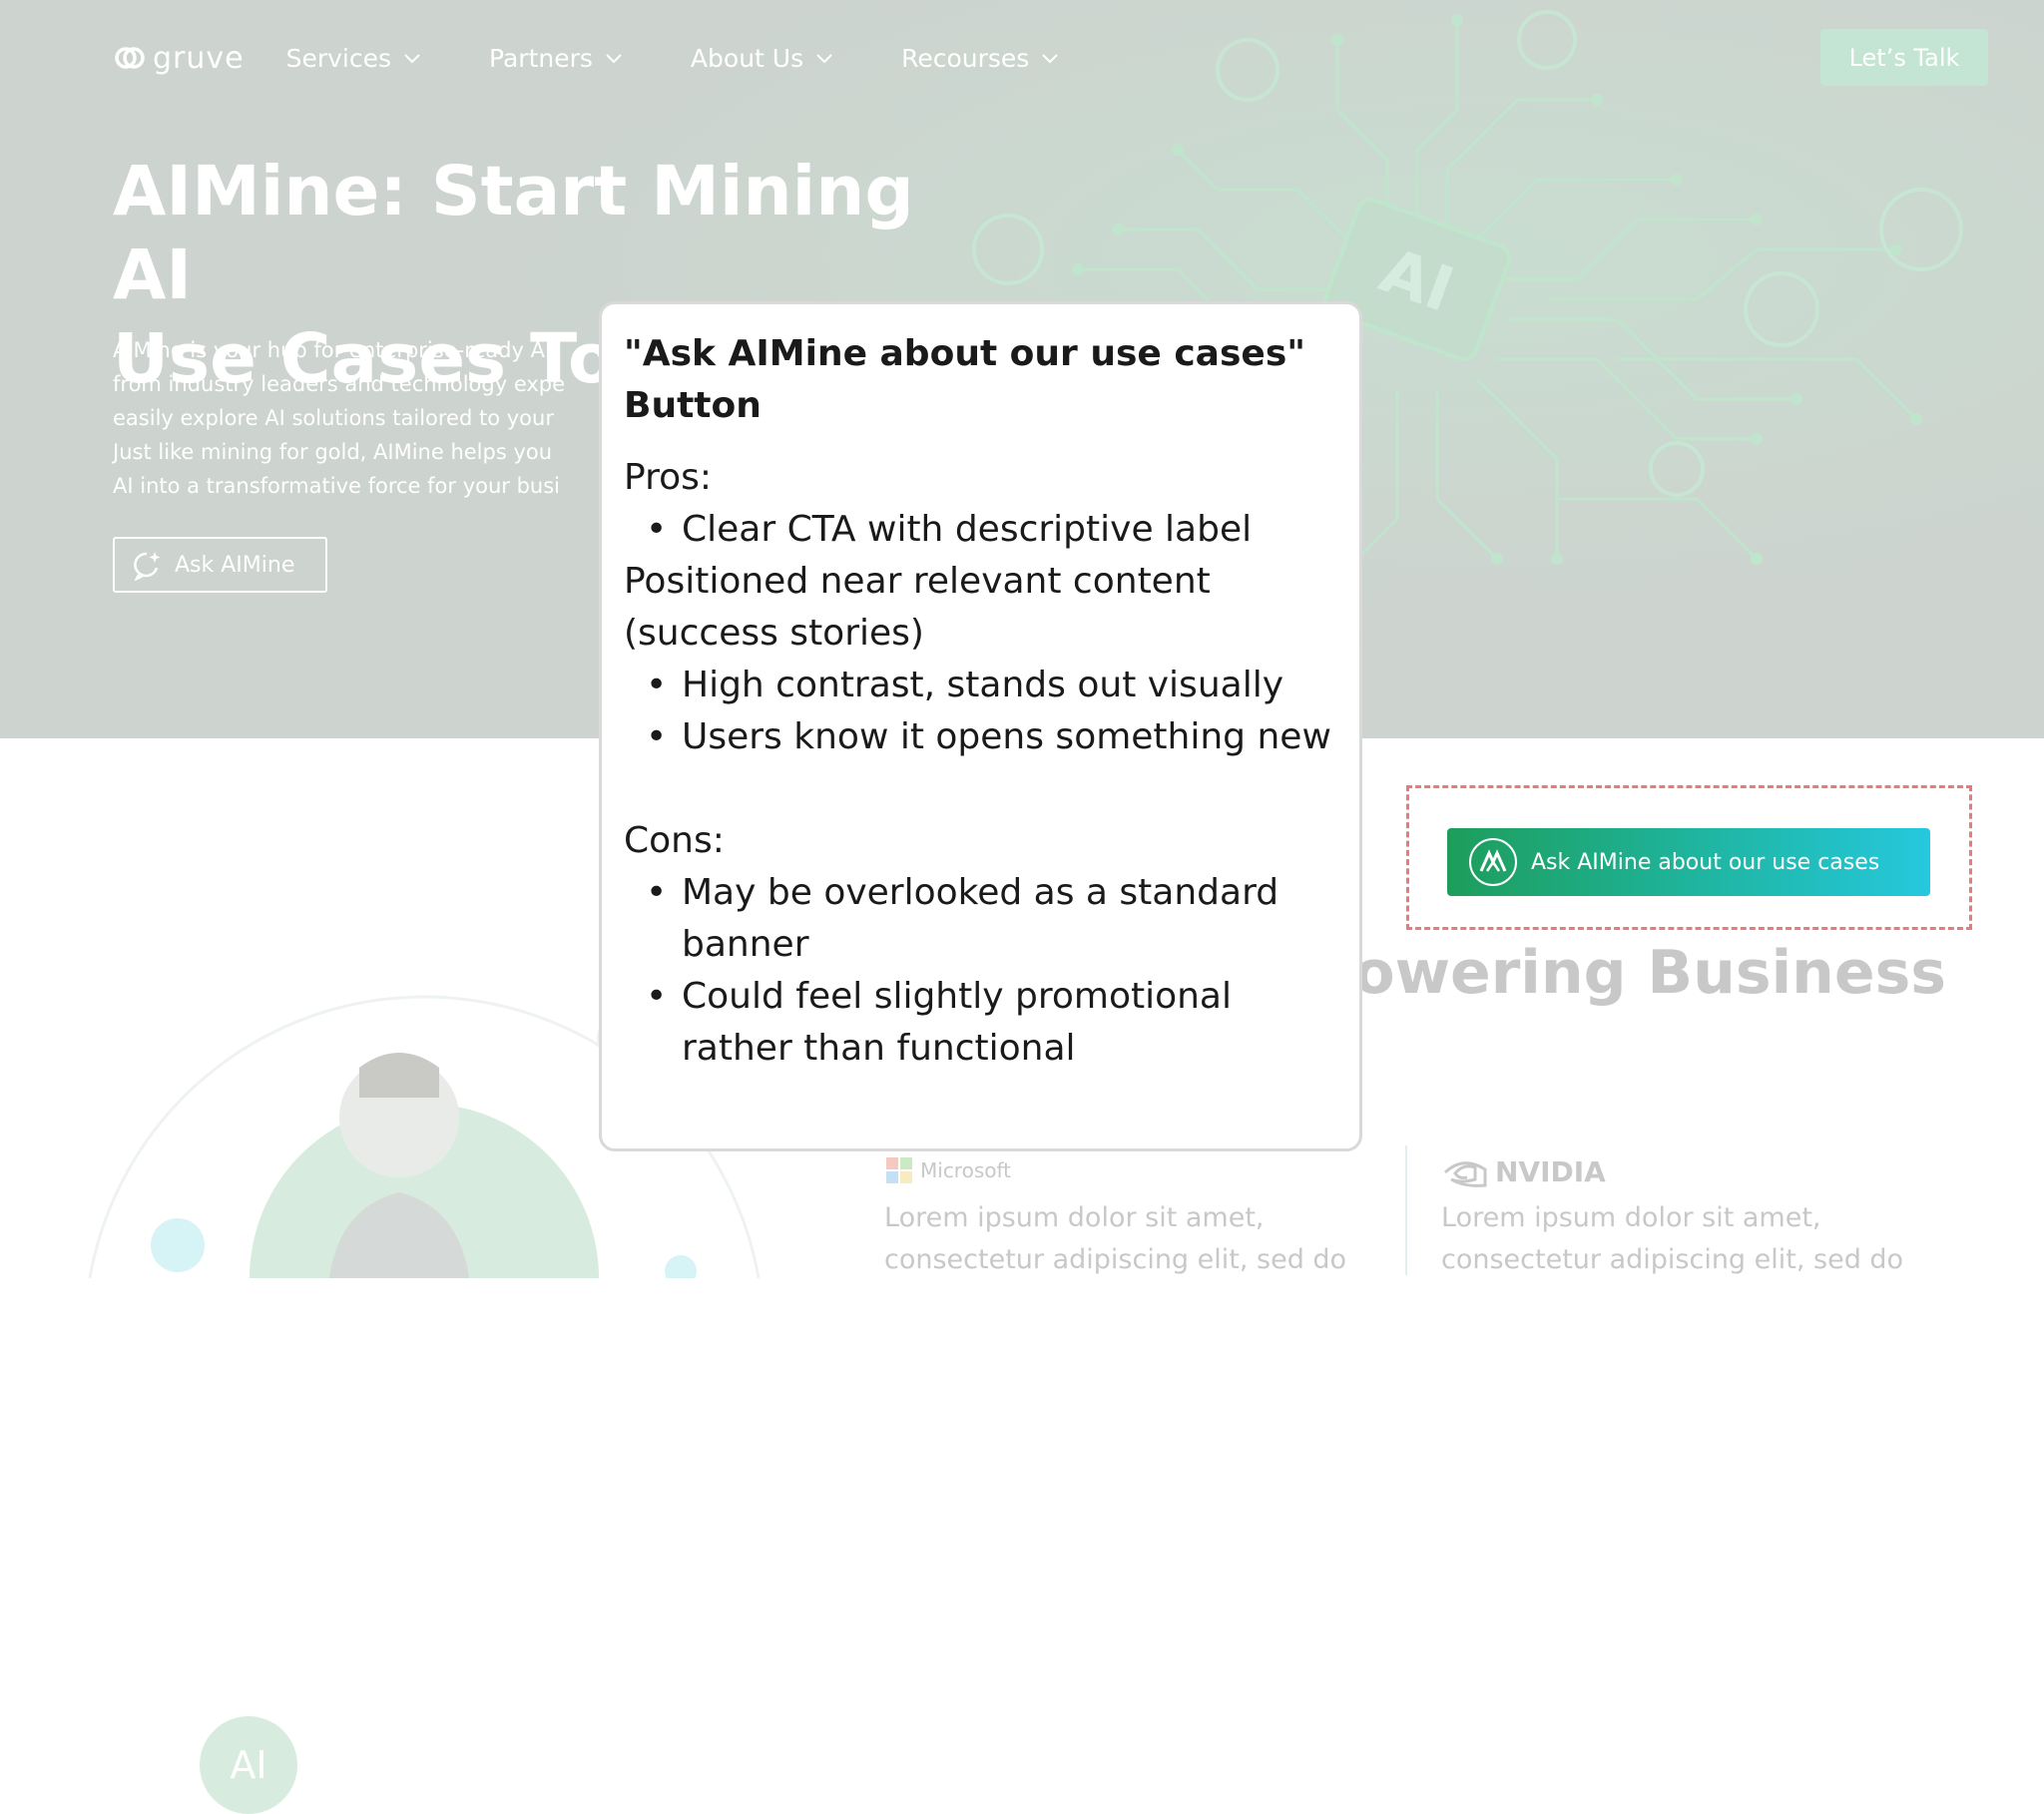  I want to click on microsoft-label: Microsoft, so click(966, 1170).